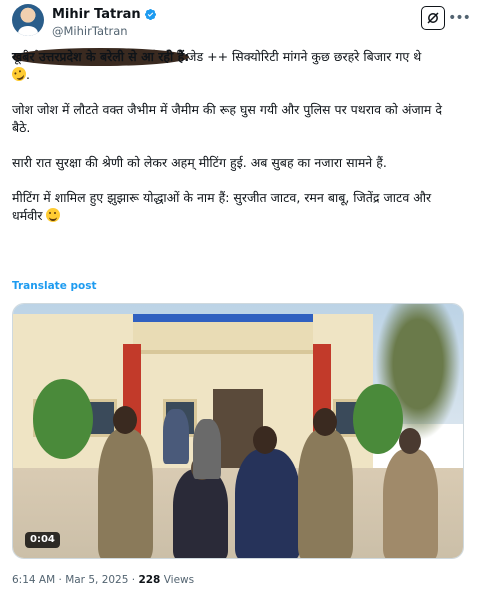 Image resolution: width=477 pixels, height=592 pixels. I want to click on author-display-name: Mihir Tatran, so click(96, 14).